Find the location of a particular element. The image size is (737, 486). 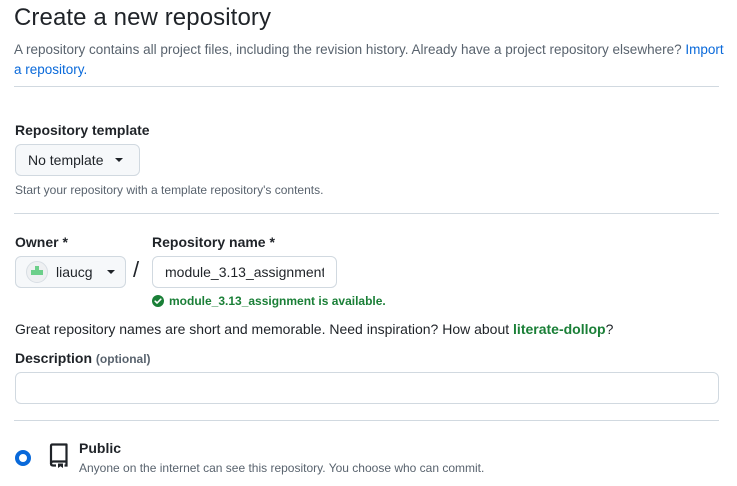

repo-name-required-mark: * is located at coordinates (272, 242).